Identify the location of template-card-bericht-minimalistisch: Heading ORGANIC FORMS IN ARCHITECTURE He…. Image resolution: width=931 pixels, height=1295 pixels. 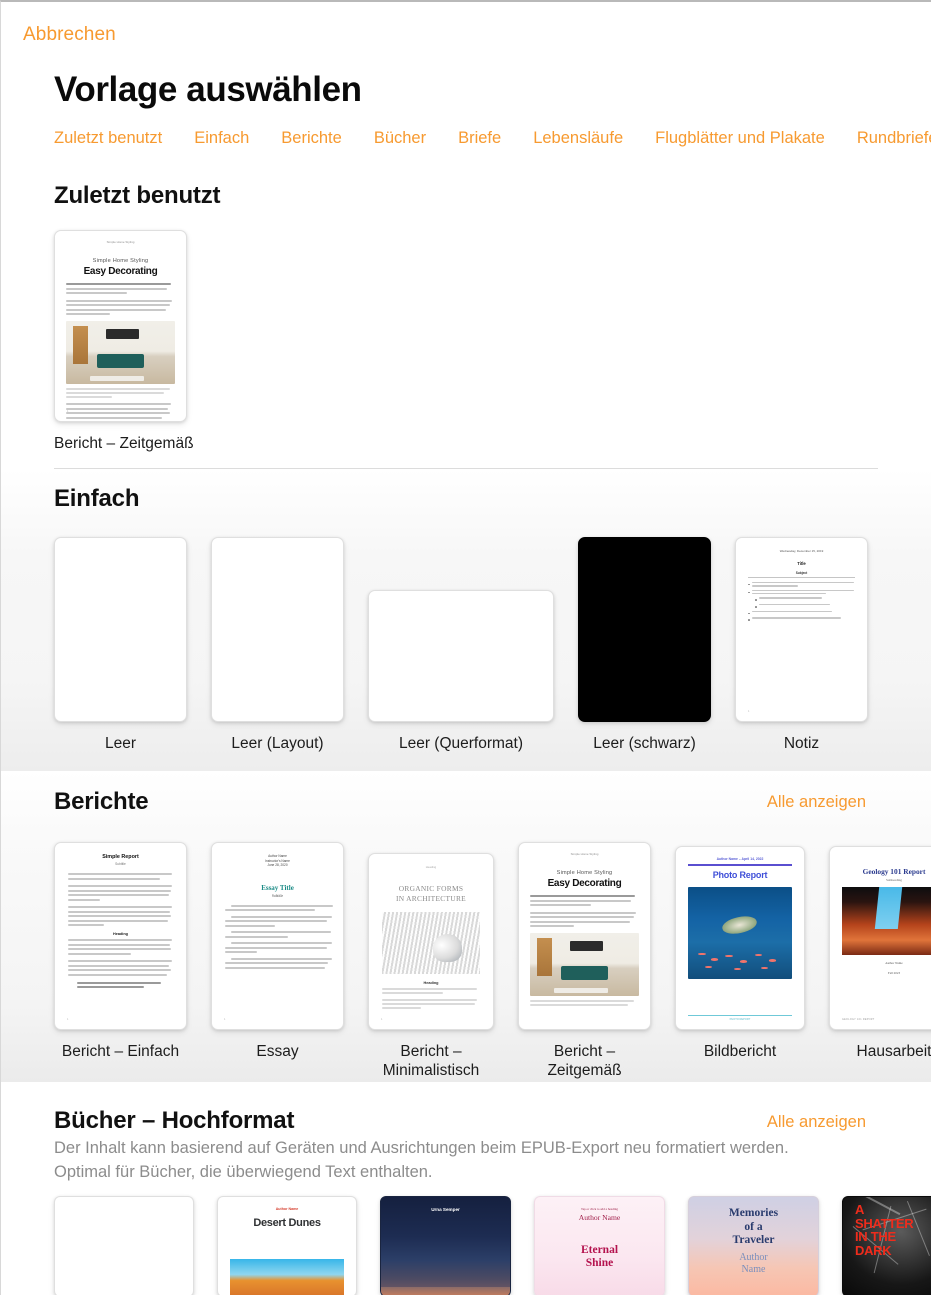
(431, 961).